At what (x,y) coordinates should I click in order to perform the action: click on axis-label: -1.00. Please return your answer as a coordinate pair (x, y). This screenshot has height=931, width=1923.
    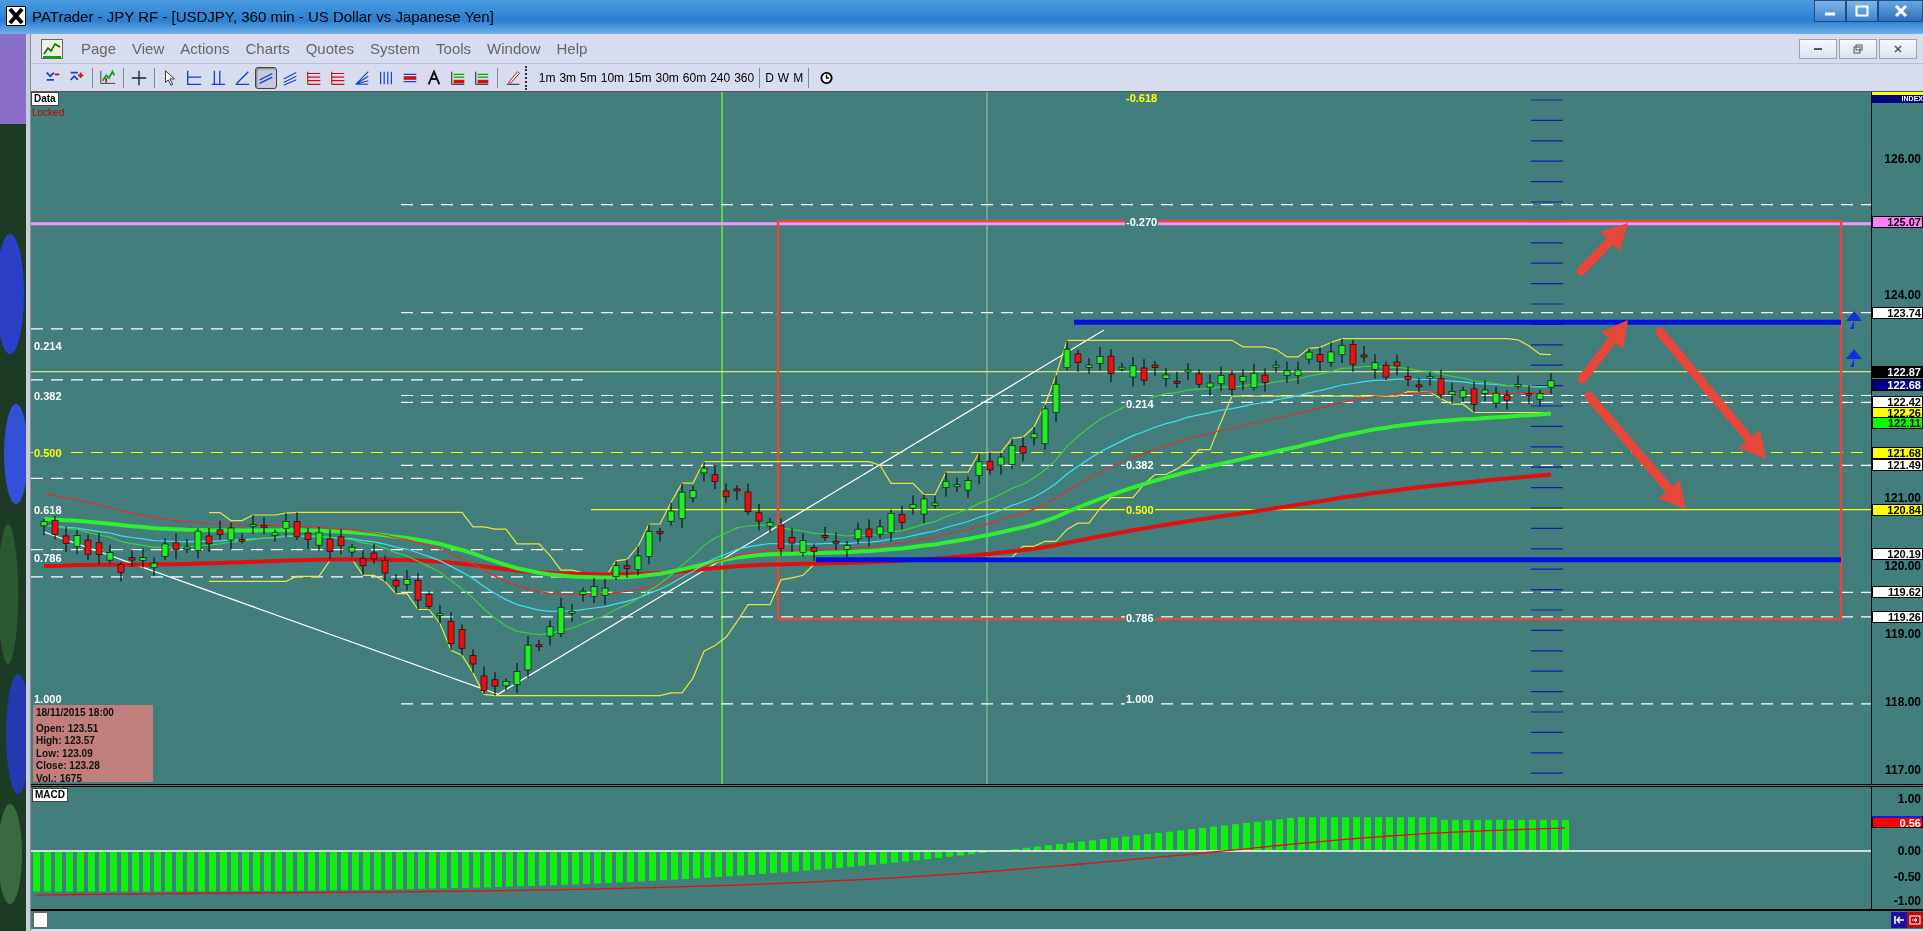
    Looking at the image, I should click on (1907, 901).